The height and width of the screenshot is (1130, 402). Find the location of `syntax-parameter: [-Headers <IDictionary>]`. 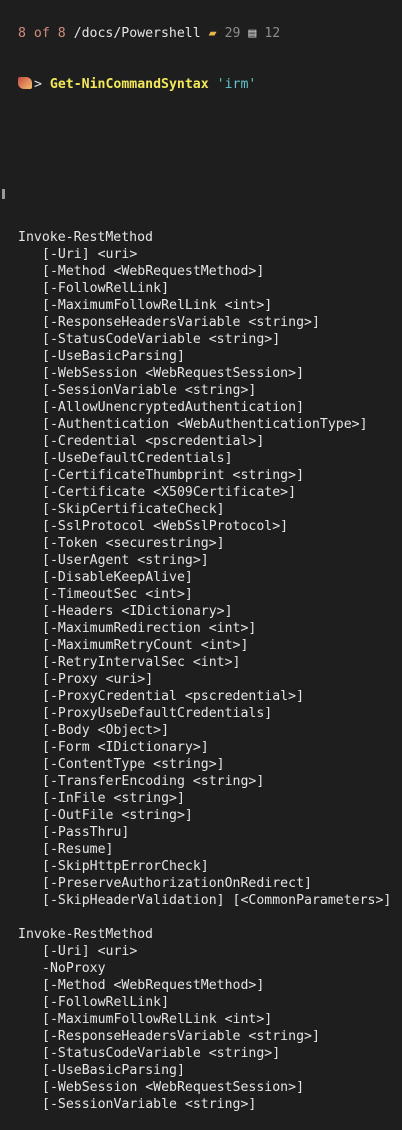

syntax-parameter: [-Headers <IDictionary>] is located at coordinates (137, 611).